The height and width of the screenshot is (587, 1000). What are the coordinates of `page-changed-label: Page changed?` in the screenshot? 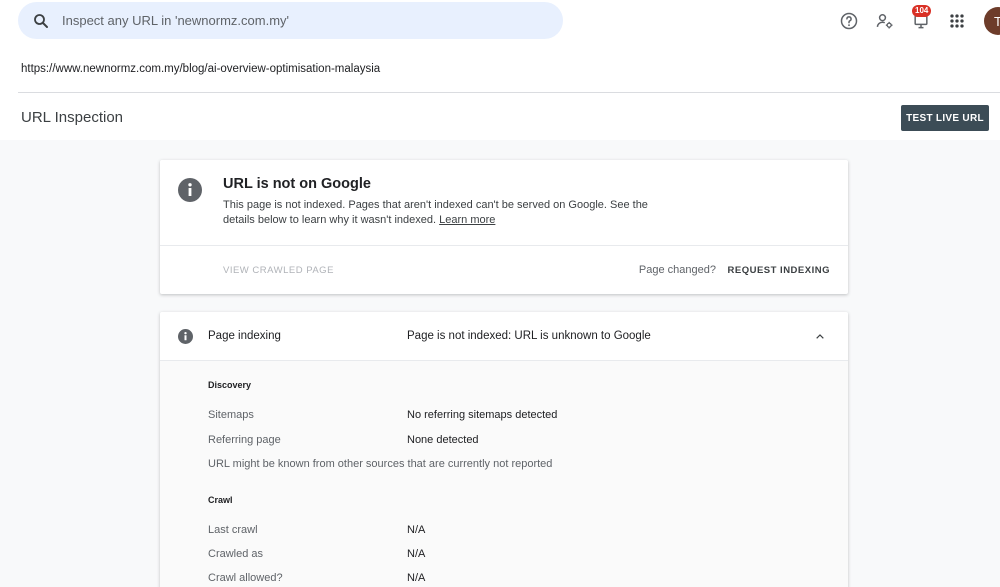 It's located at (677, 270).